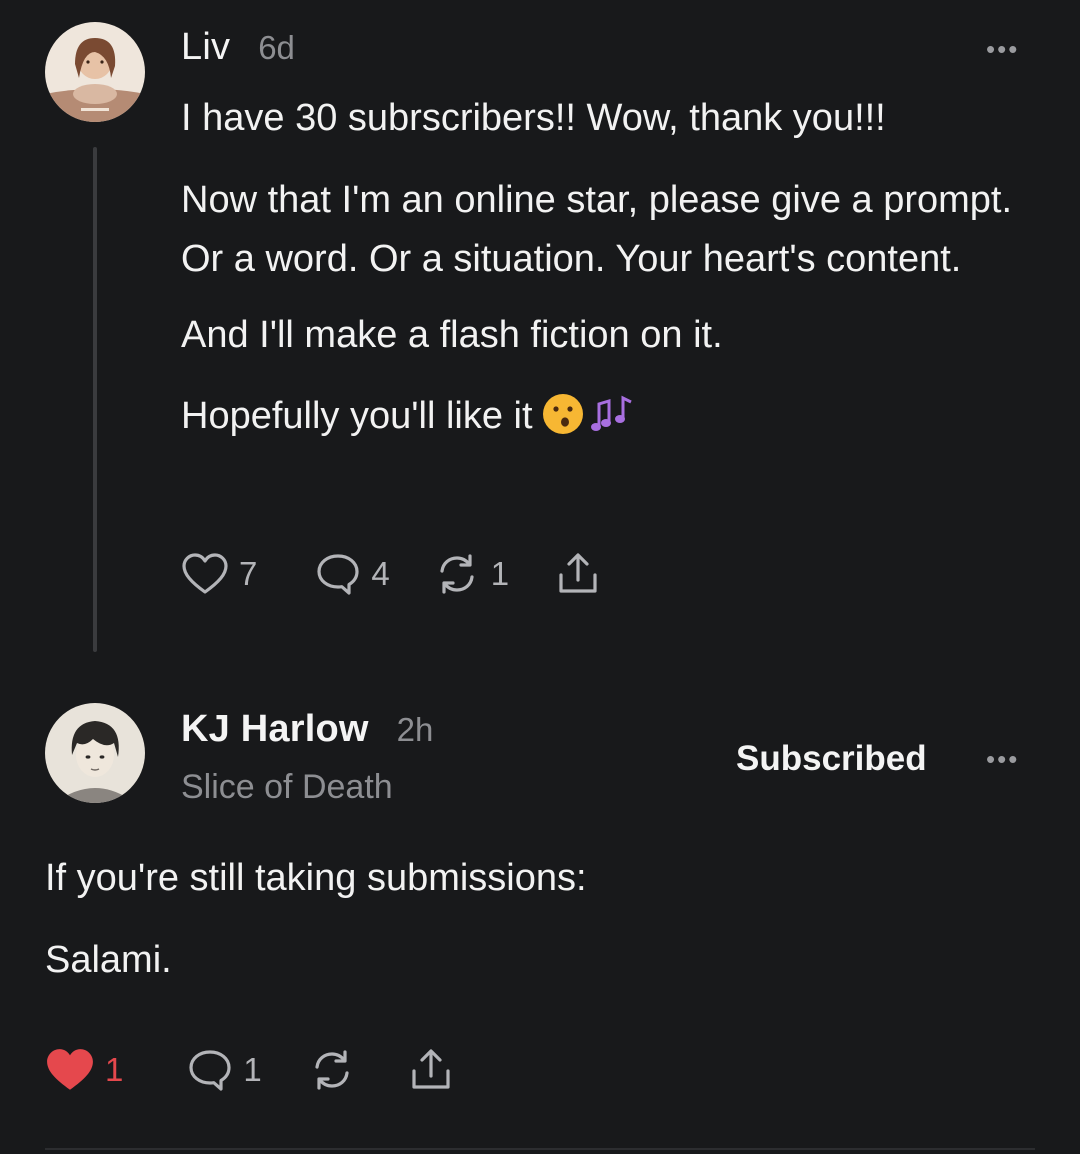 This screenshot has height=1154, width=1080. Describe the element at coordinates (391, 574) in the screenshot. I see `post-actions: 7 4 1` at that location.